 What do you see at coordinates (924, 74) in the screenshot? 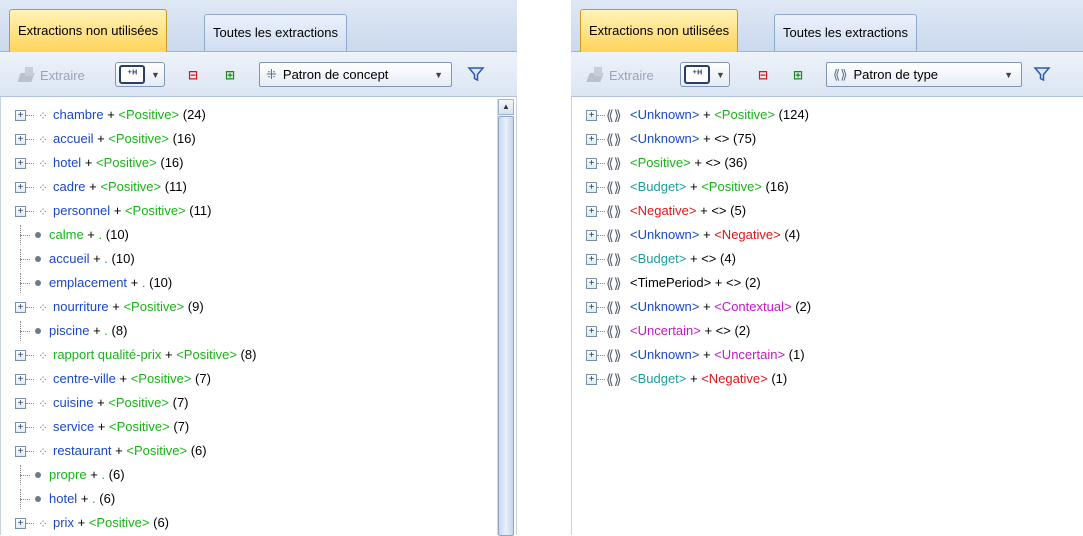
I see `pattern-view-select: ⟪⟫ Patron de type ▼` at bounding box center [924, 74].